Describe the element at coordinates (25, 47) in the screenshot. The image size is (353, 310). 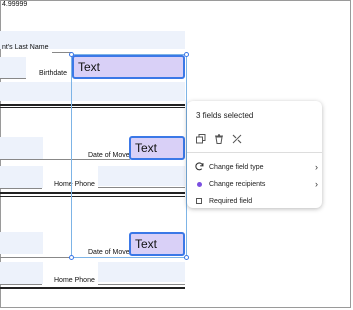
I see `last-name-label: nt's Last Name` at that location.